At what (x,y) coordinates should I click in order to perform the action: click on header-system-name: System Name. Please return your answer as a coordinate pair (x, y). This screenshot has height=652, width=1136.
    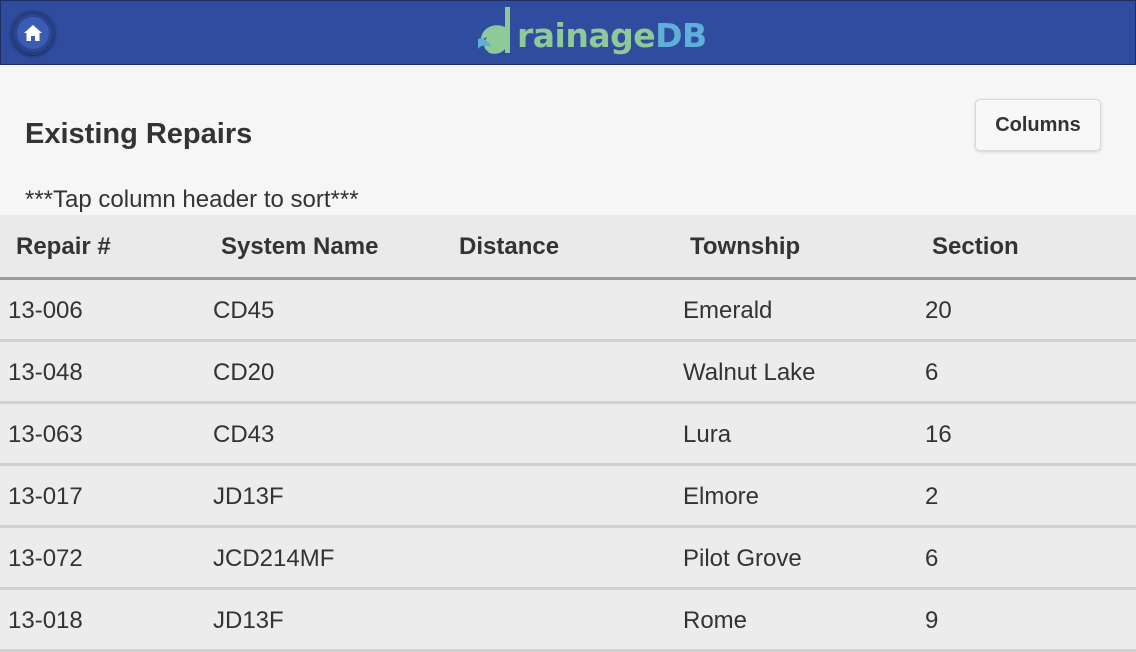
    Looking at the image, I should click on (299, 247).